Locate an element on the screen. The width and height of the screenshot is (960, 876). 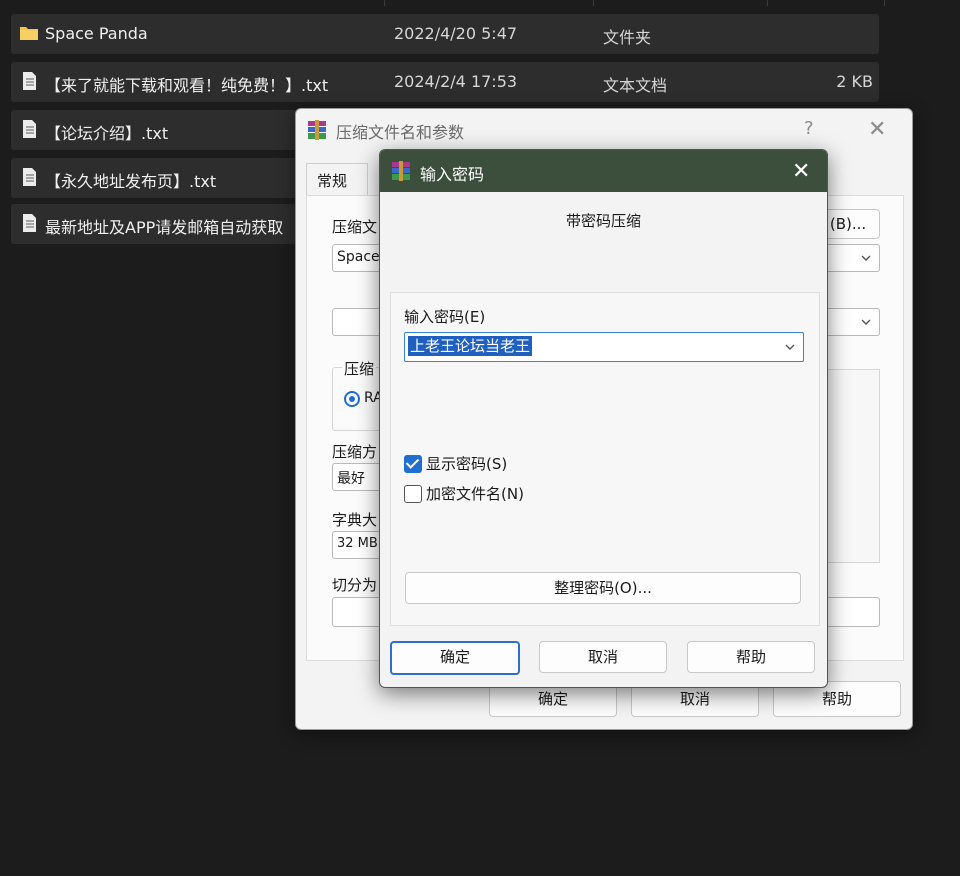
file-name: Space Panda is located at coordinates (96, 33).